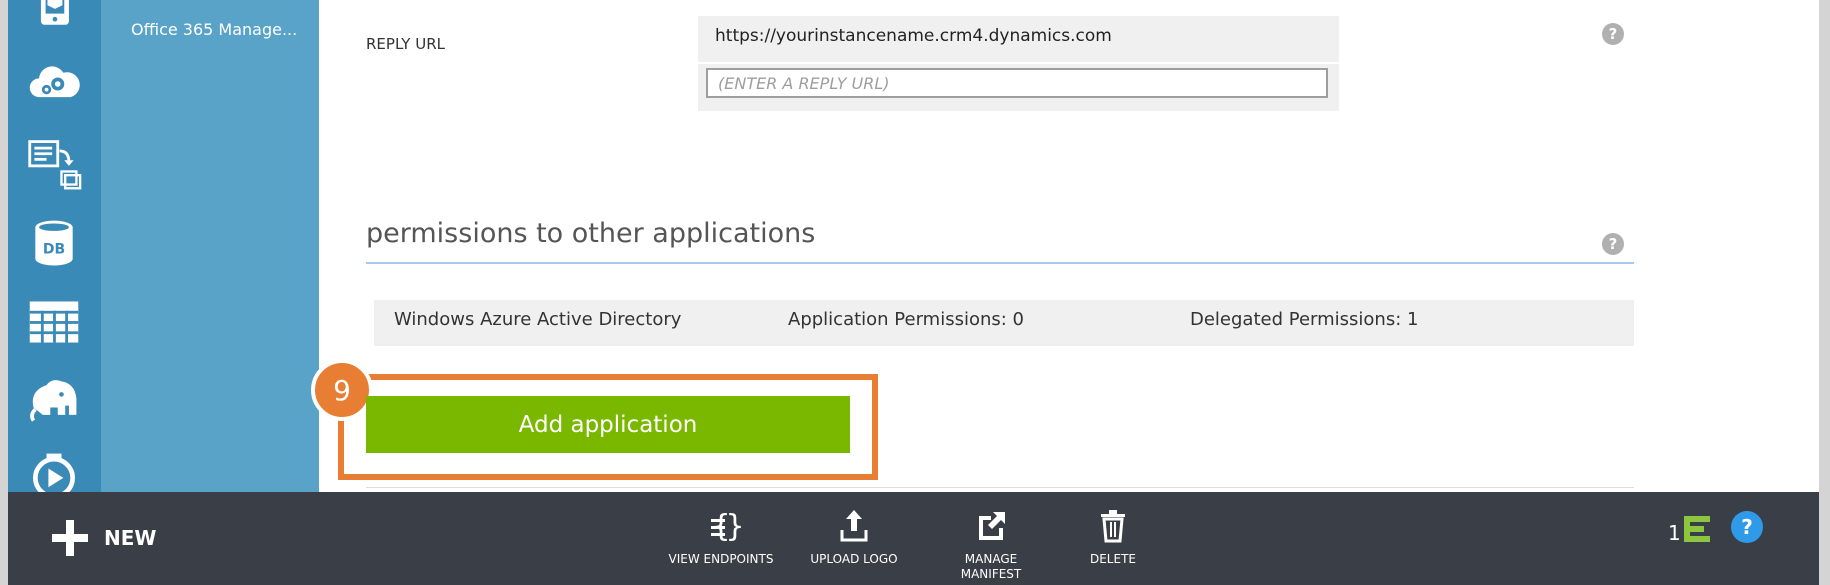 This screenshot has width=1830, height=585. What do you see at coordinates (54, 18) in the screenshot?
I see `mobile-service-icon` at bounding box center [54, 18].